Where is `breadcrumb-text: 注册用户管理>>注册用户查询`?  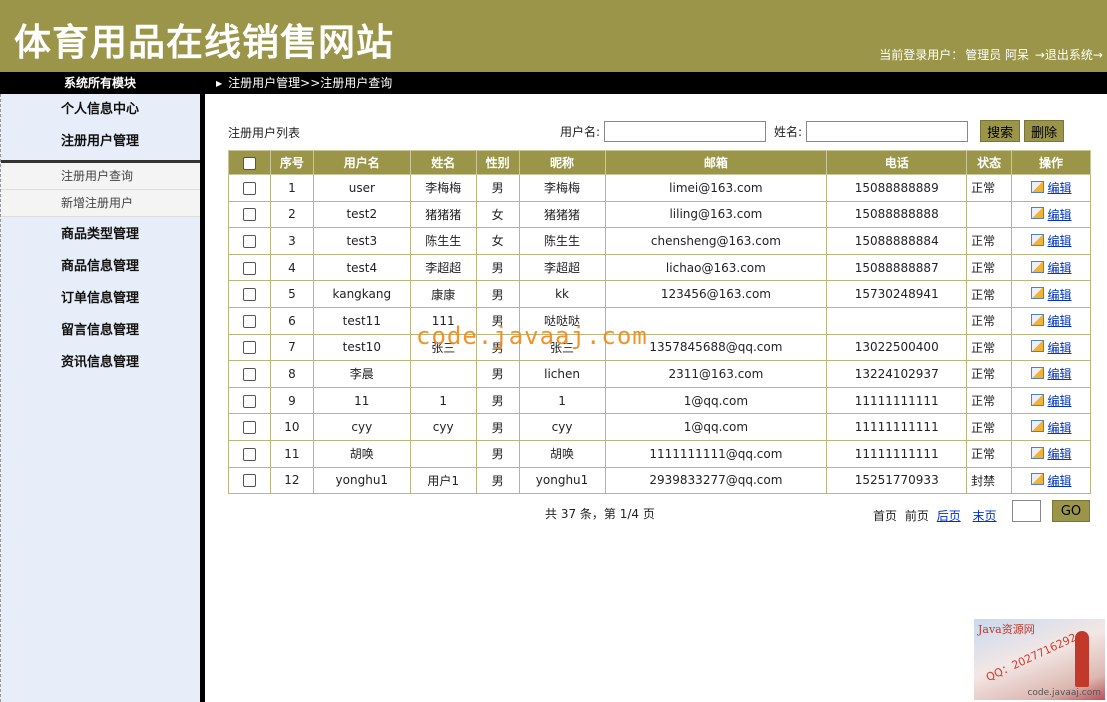 breadcrumb-text: 注册用户管理>>注册用户查询 is located at coordinates (310, 83).